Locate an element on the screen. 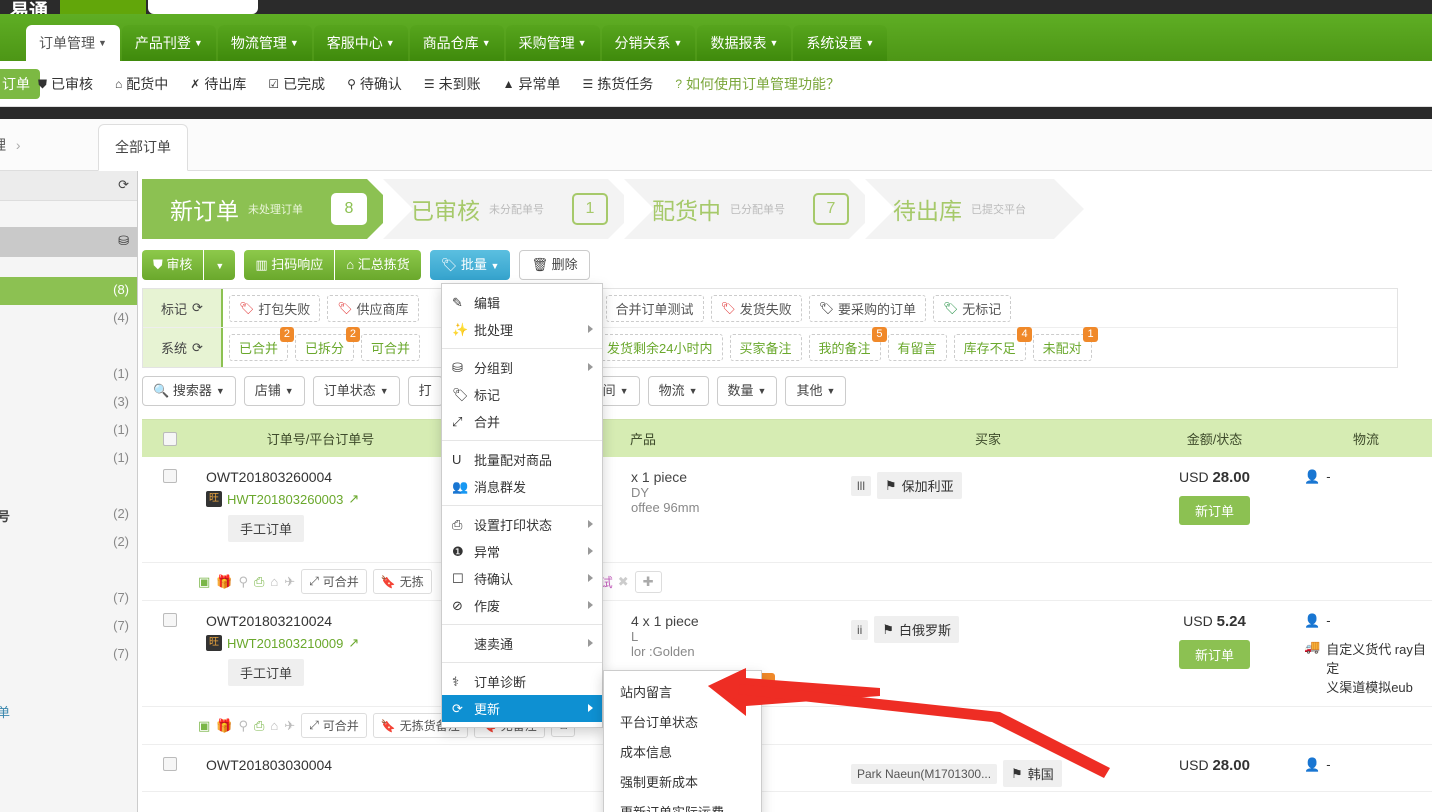 The height and width of the screenshot is (812, 1432). sidebar-item-3: 采购 (1) is located at coordinates (68, 375).